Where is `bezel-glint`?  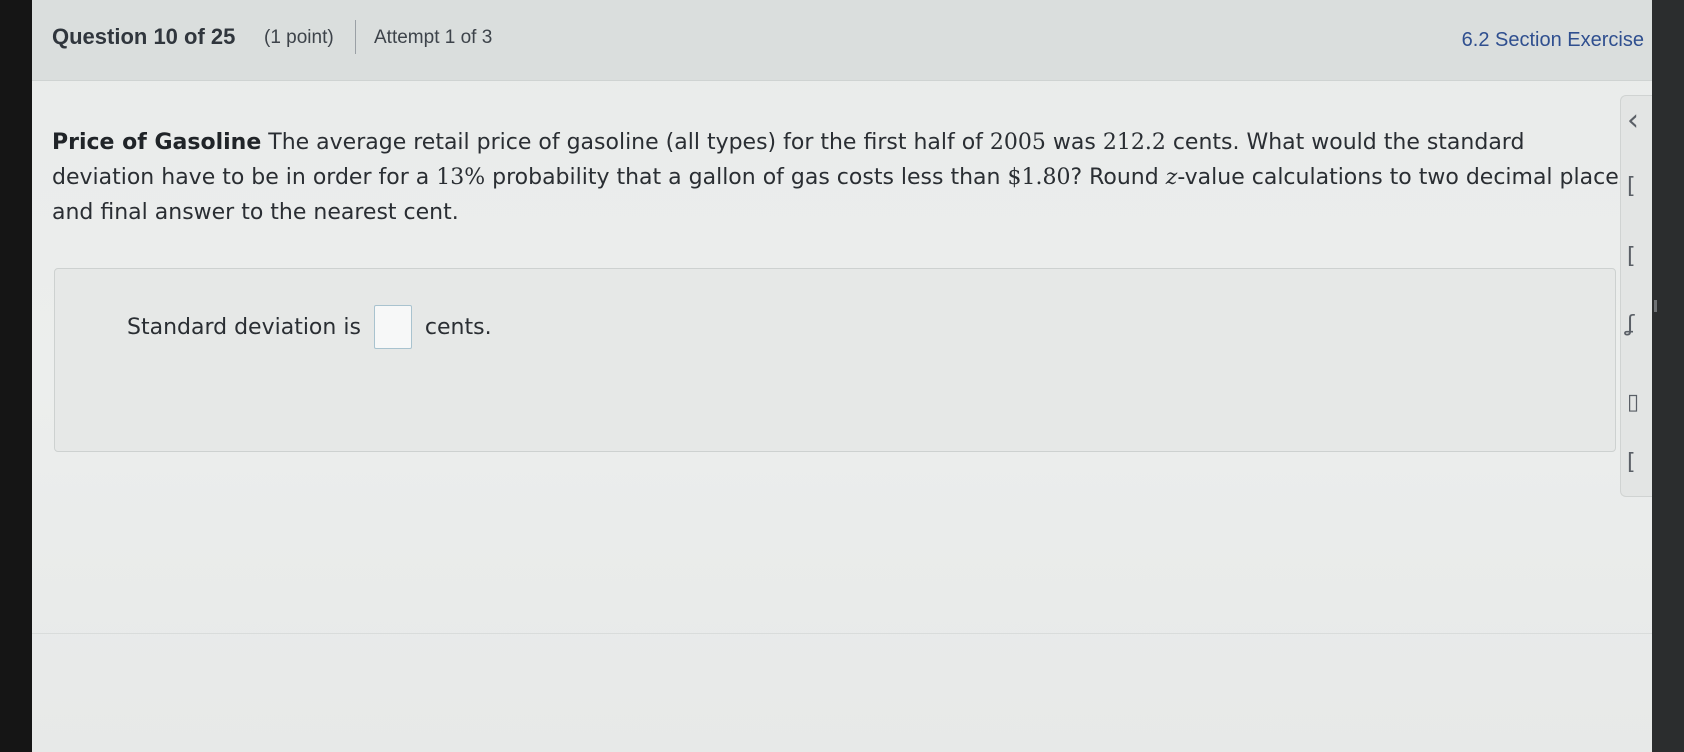
bezel-glint is located at coordinates (1655, 306).